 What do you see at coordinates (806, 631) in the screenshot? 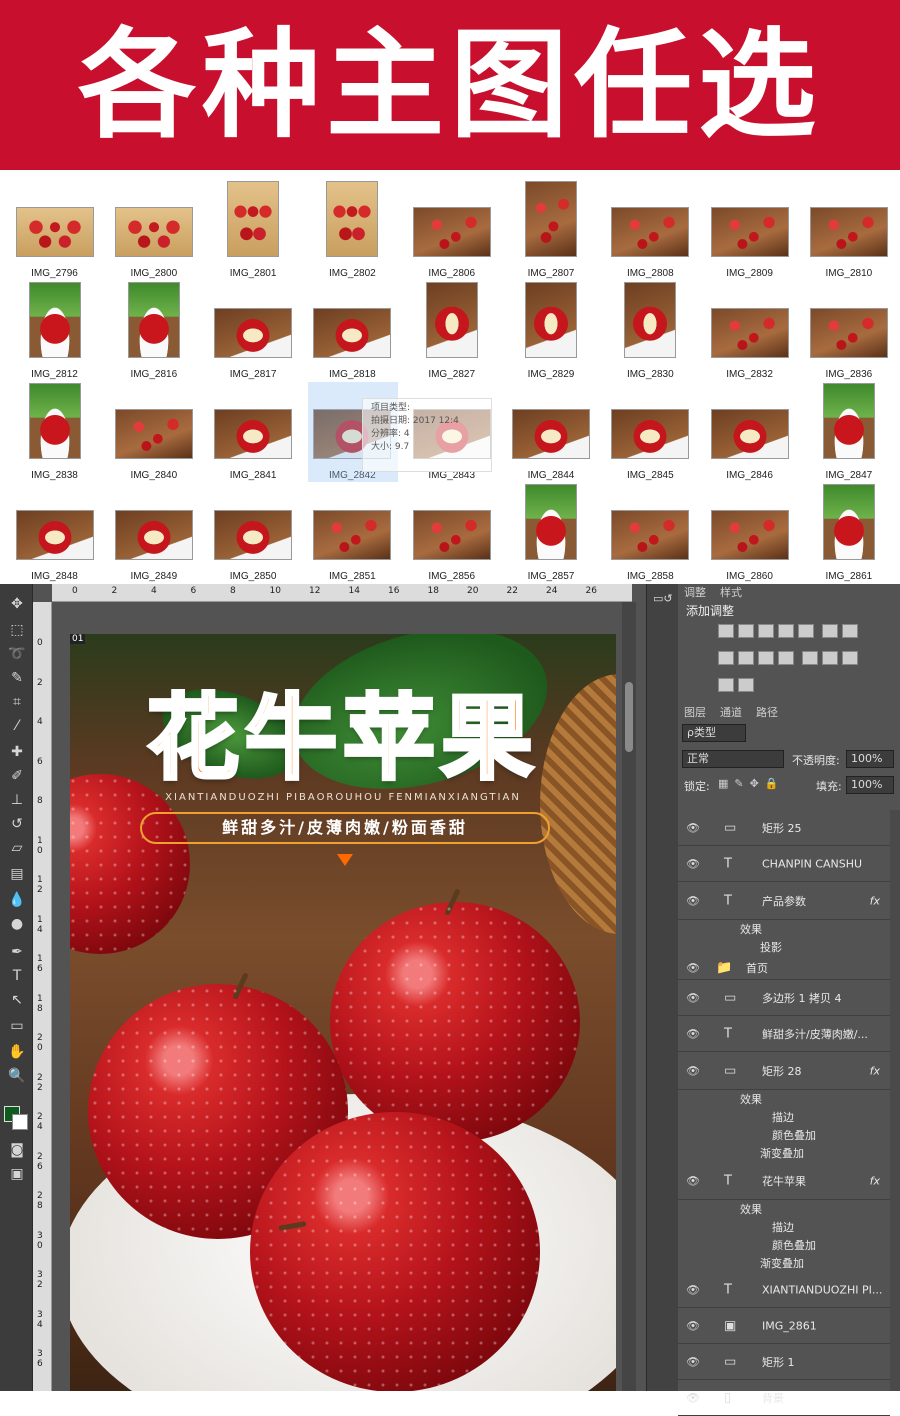
I see `vibrance-icon` at bounding box center [806, 631].